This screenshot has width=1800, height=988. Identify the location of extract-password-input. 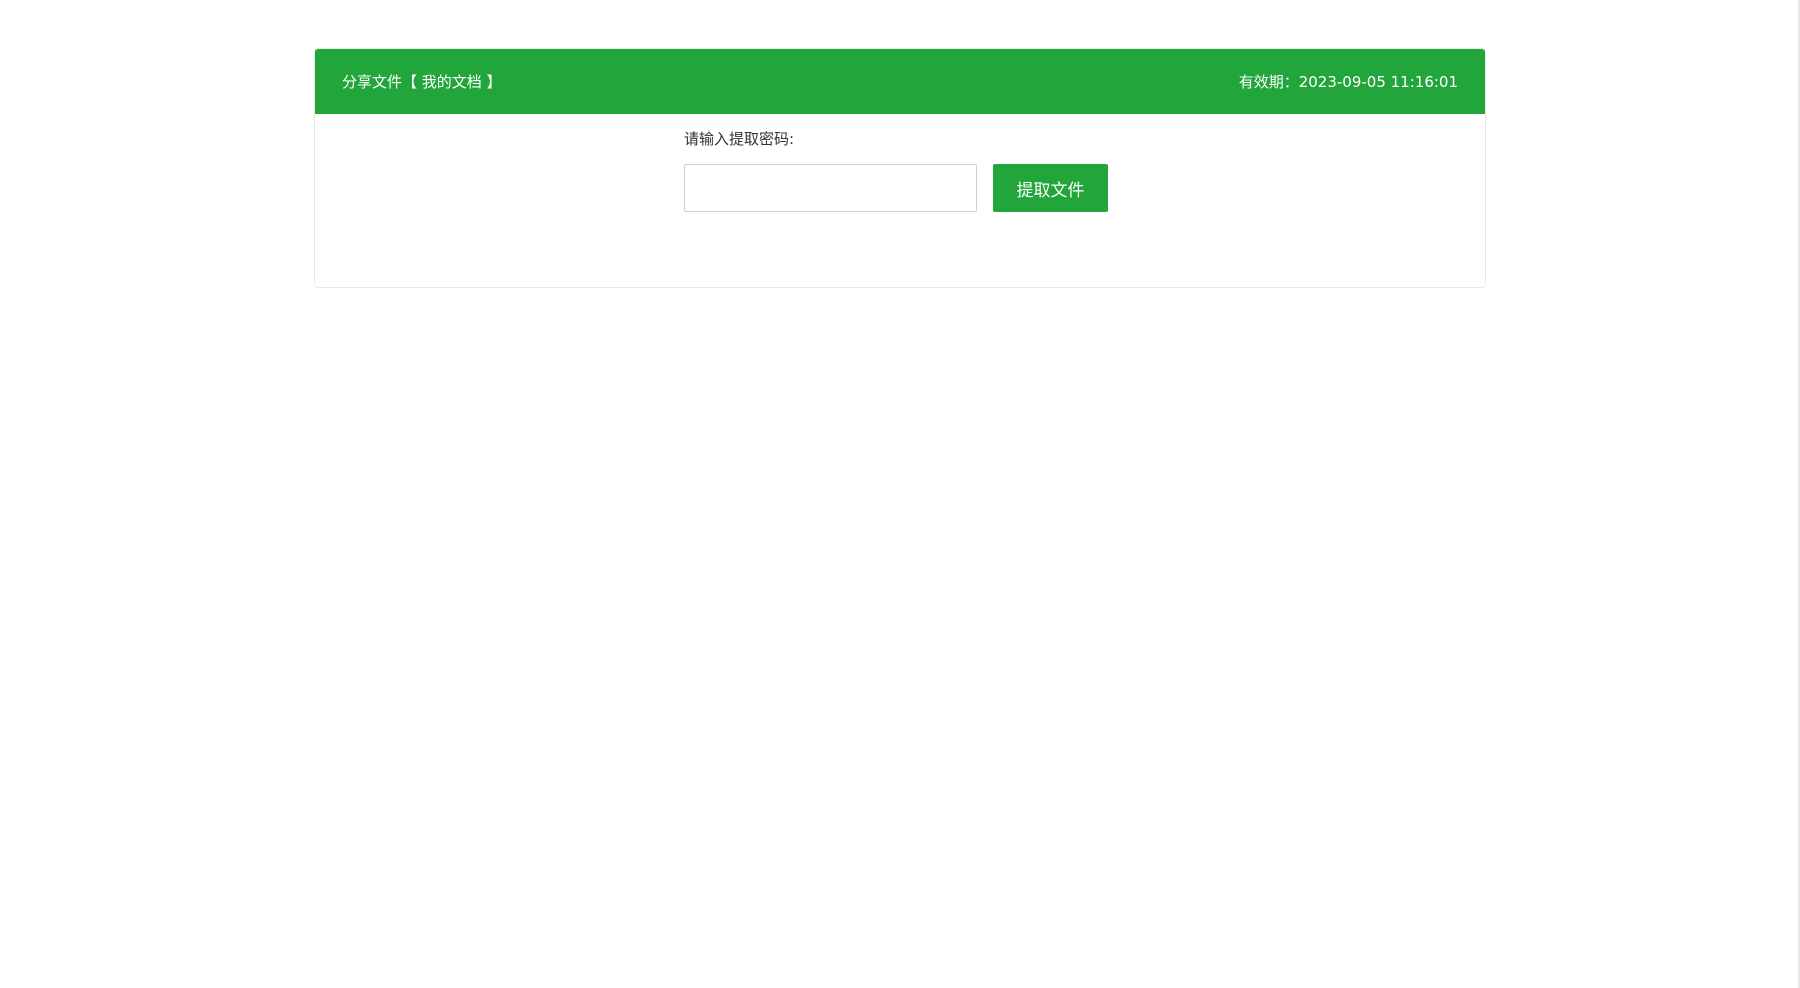
(830, 188).